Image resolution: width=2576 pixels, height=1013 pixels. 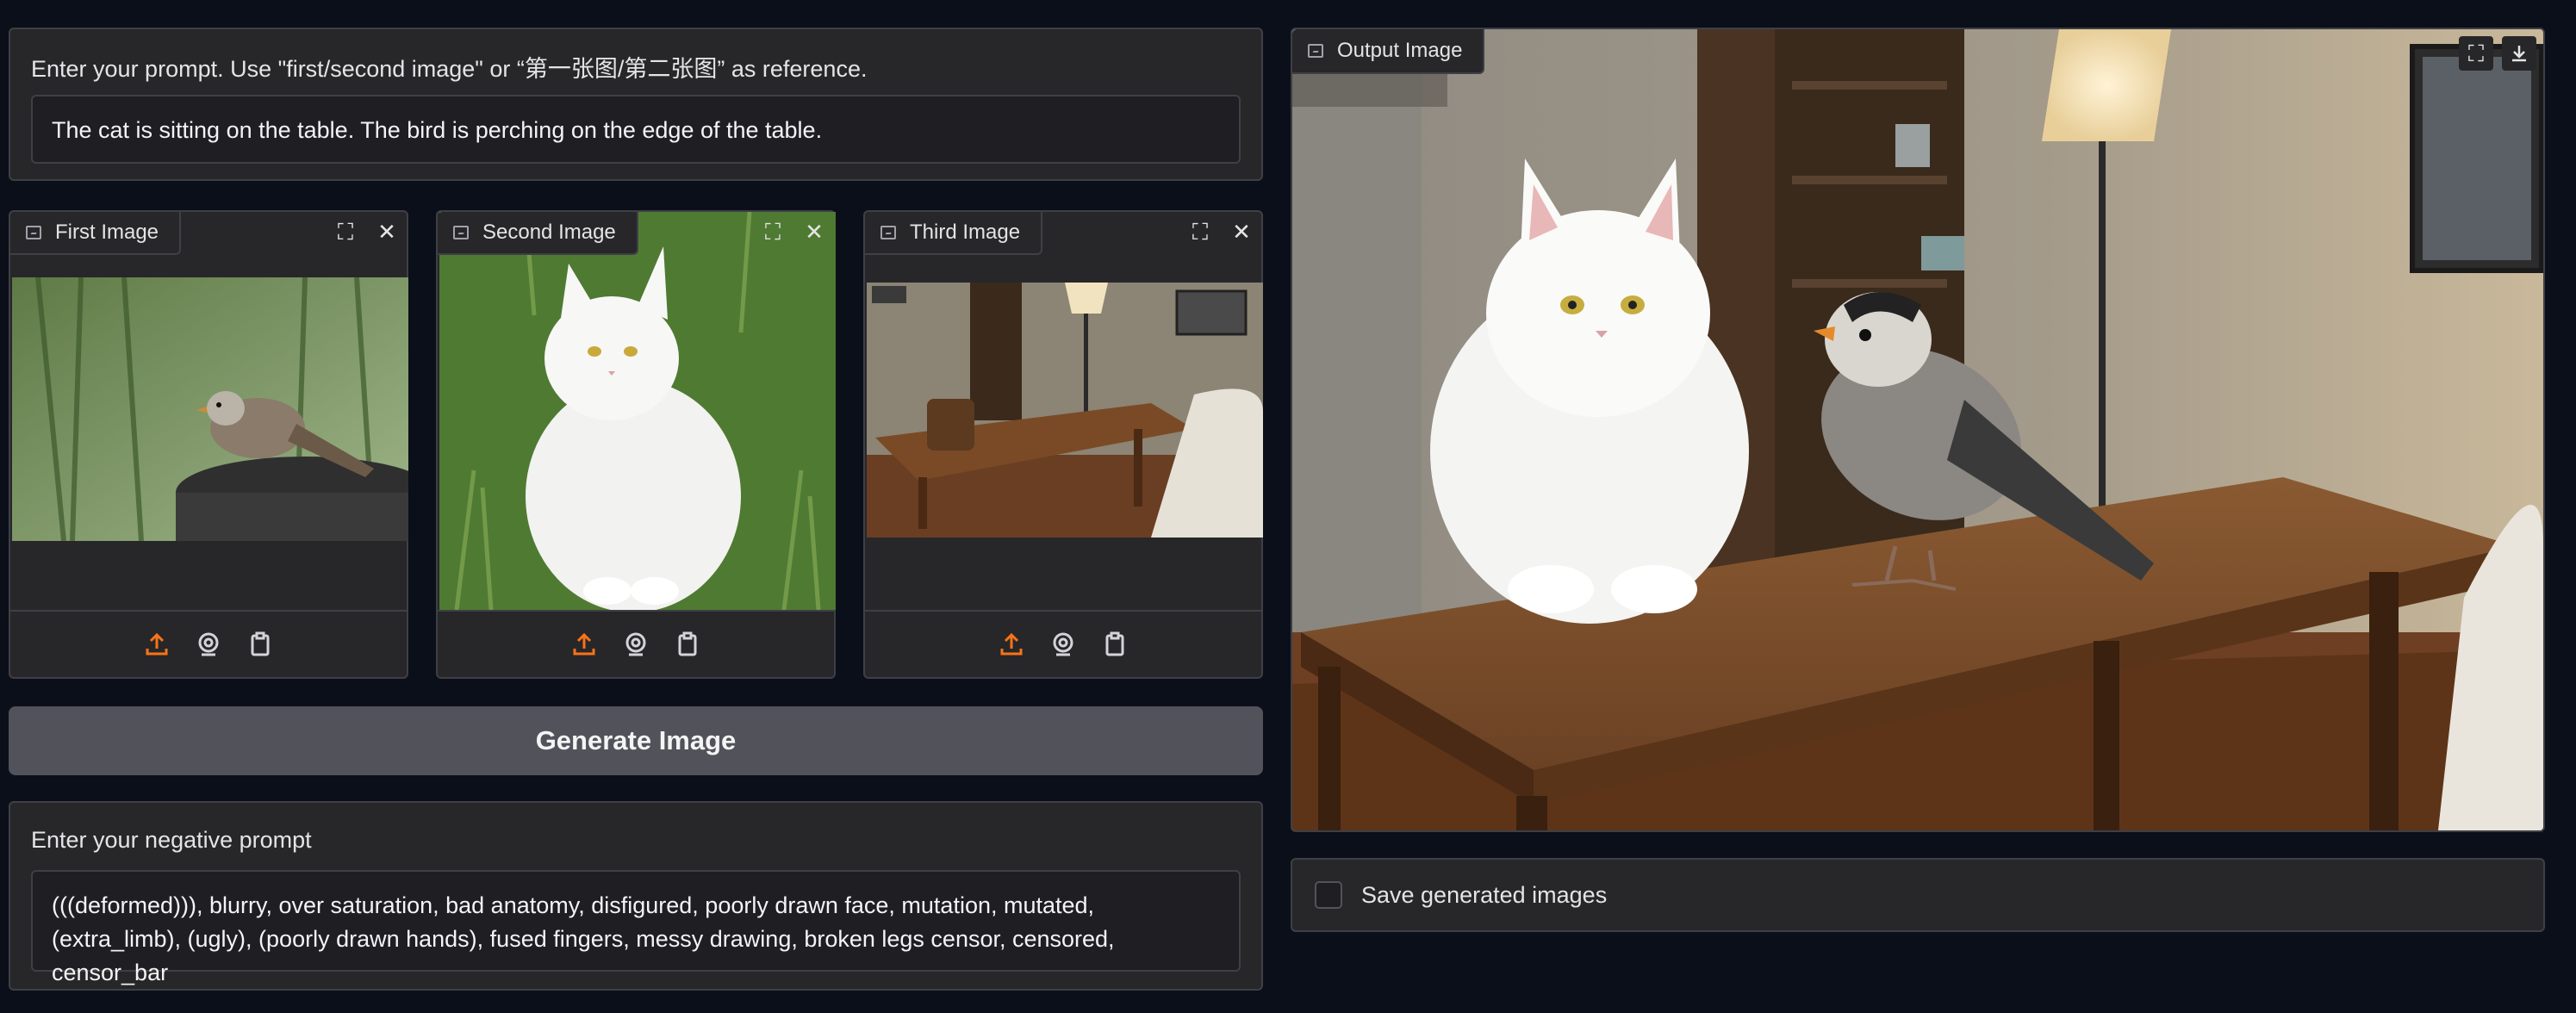 I want to click on generate-image-button: Generate Image, so click(x=636, y=740).